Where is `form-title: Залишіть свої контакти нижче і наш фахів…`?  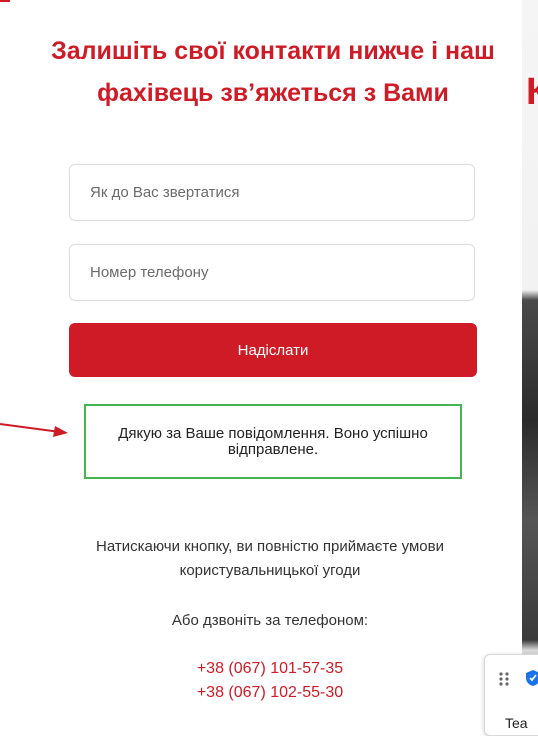
form-title: Залишіть свої контакти нижче і наш фахів… is located at coordinates (273, 72).